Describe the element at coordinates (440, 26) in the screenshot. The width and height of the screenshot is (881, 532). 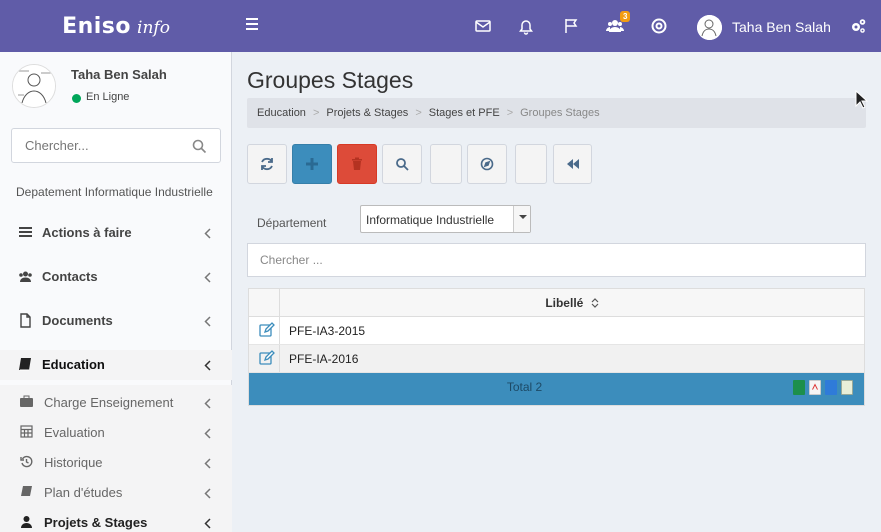
I see `top-navbar: Eniso info 3 Taha Ben Salah` at that location.